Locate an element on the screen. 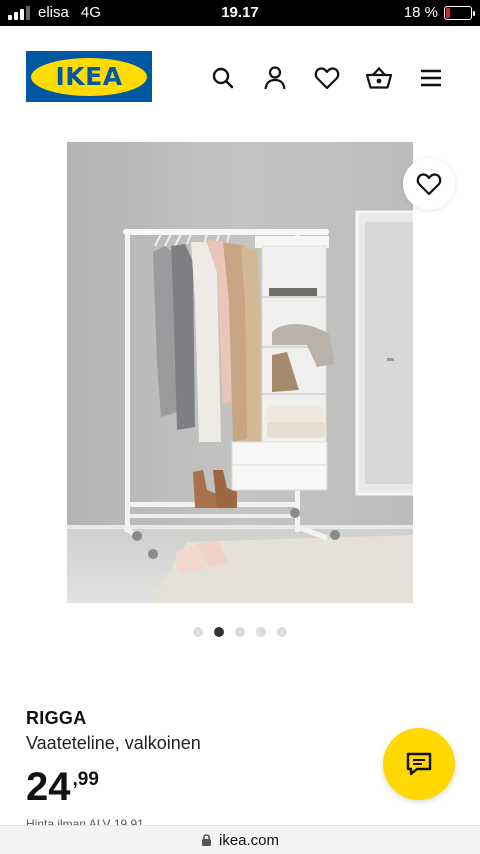 The width and height of the screenshot is (480, 854). price-integer: 24 is located at coordinates (48, 787).